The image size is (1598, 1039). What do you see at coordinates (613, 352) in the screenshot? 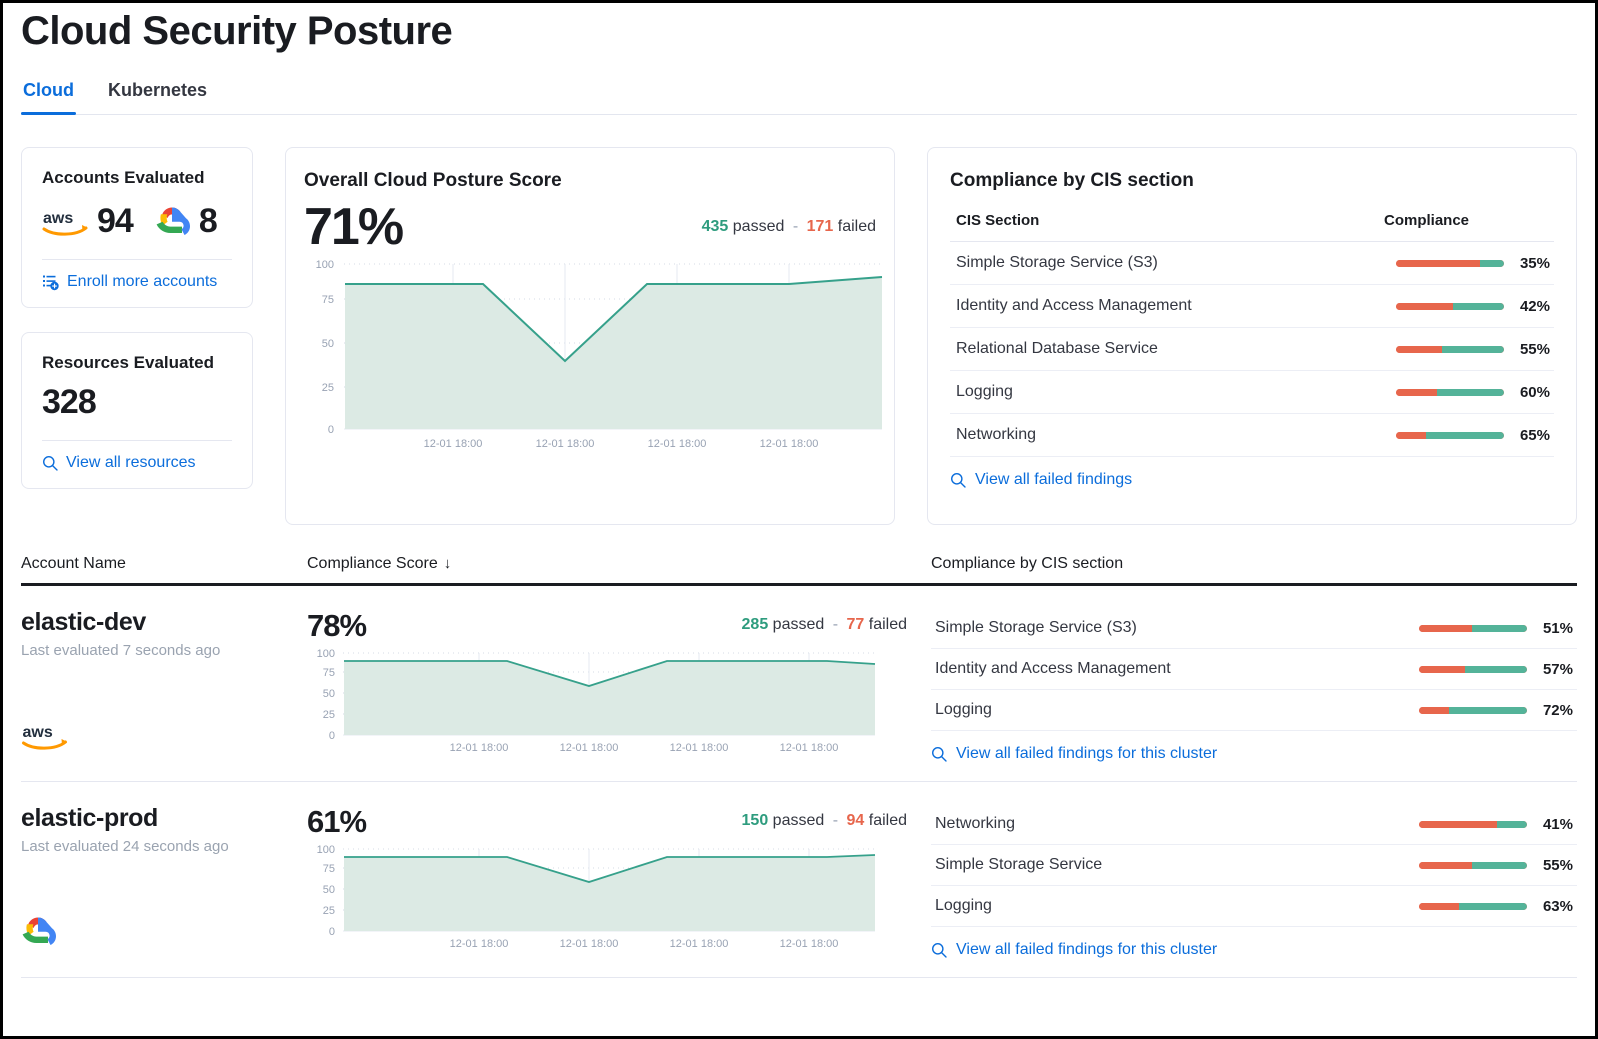
I see `posture-area-fill` at bounding box center [613, 352].